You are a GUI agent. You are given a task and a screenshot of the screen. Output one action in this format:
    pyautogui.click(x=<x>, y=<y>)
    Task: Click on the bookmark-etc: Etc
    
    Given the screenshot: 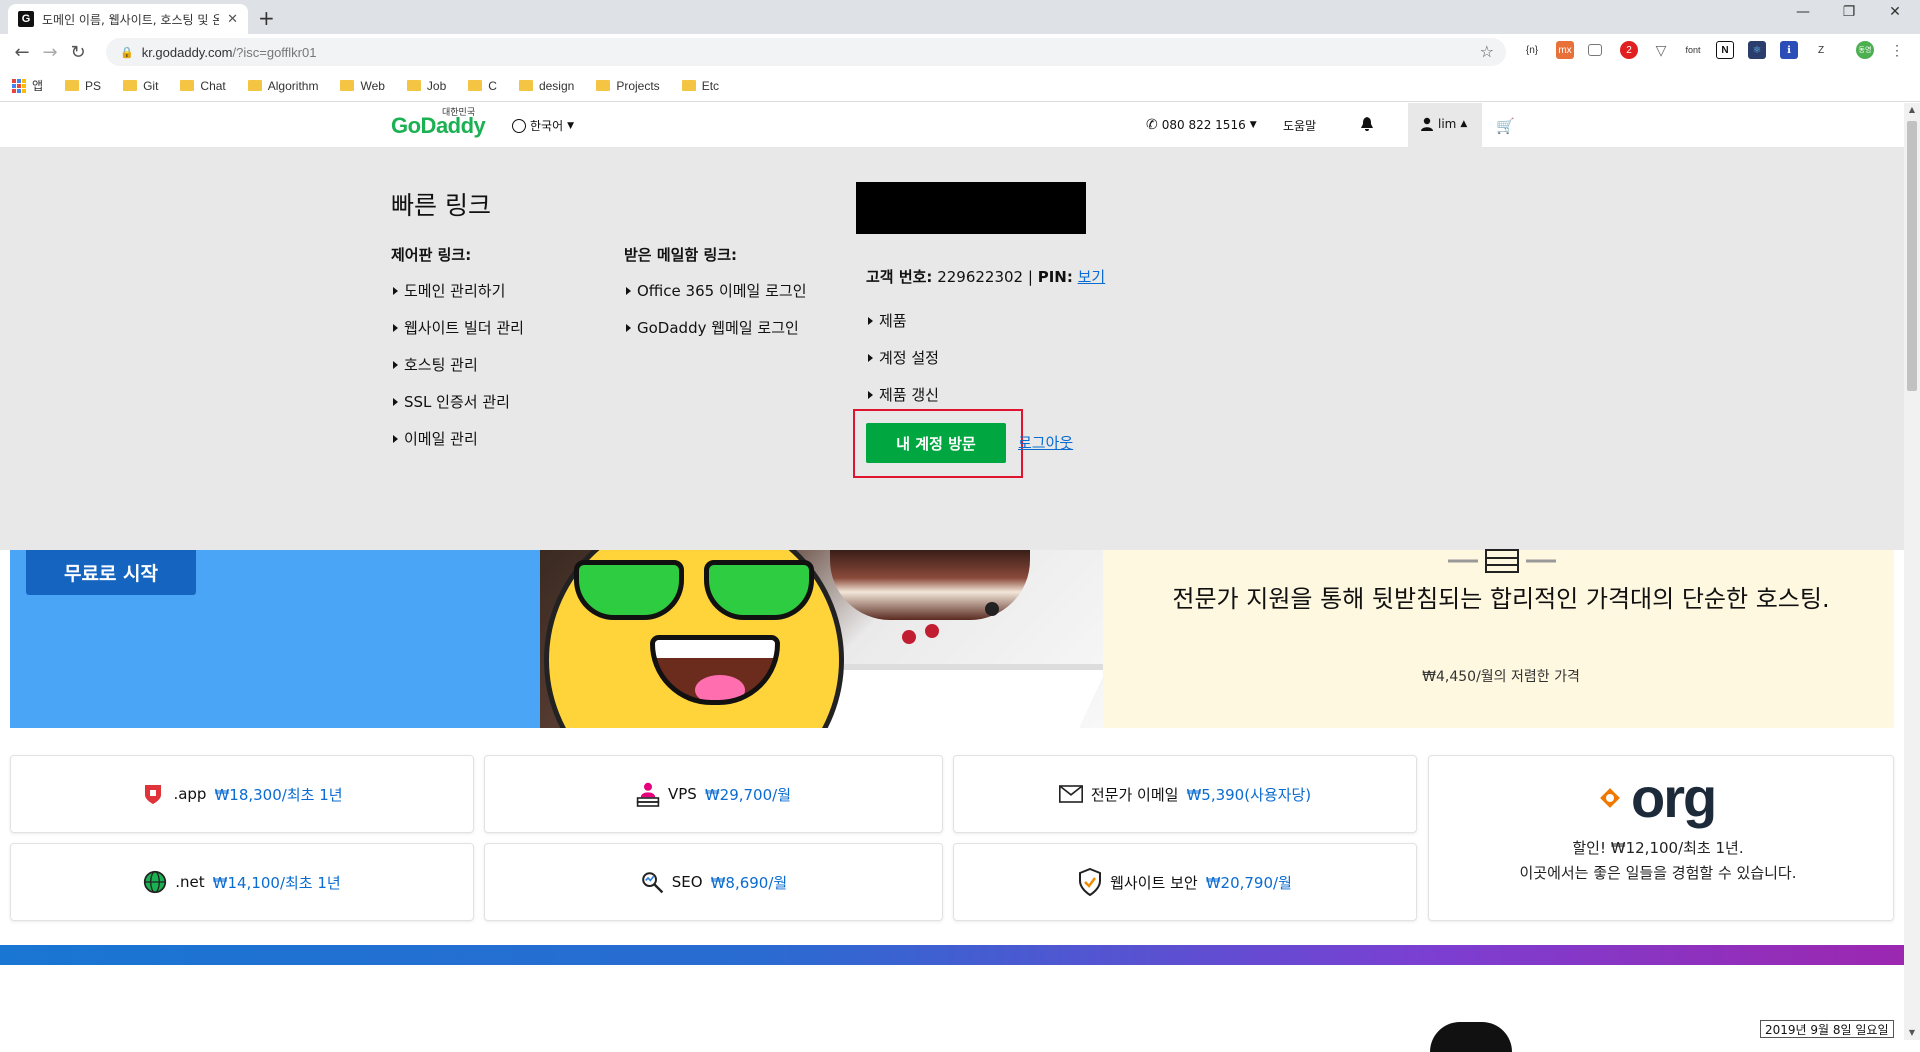 What is the action you would take?
    pyautogui.click(x=700, y=86)
    